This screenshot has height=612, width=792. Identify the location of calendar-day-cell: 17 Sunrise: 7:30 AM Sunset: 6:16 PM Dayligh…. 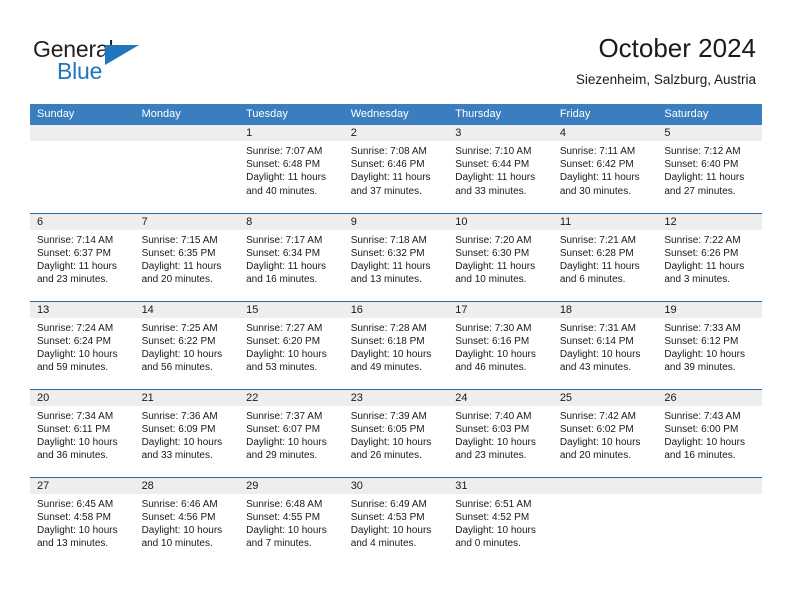
(500, 344).